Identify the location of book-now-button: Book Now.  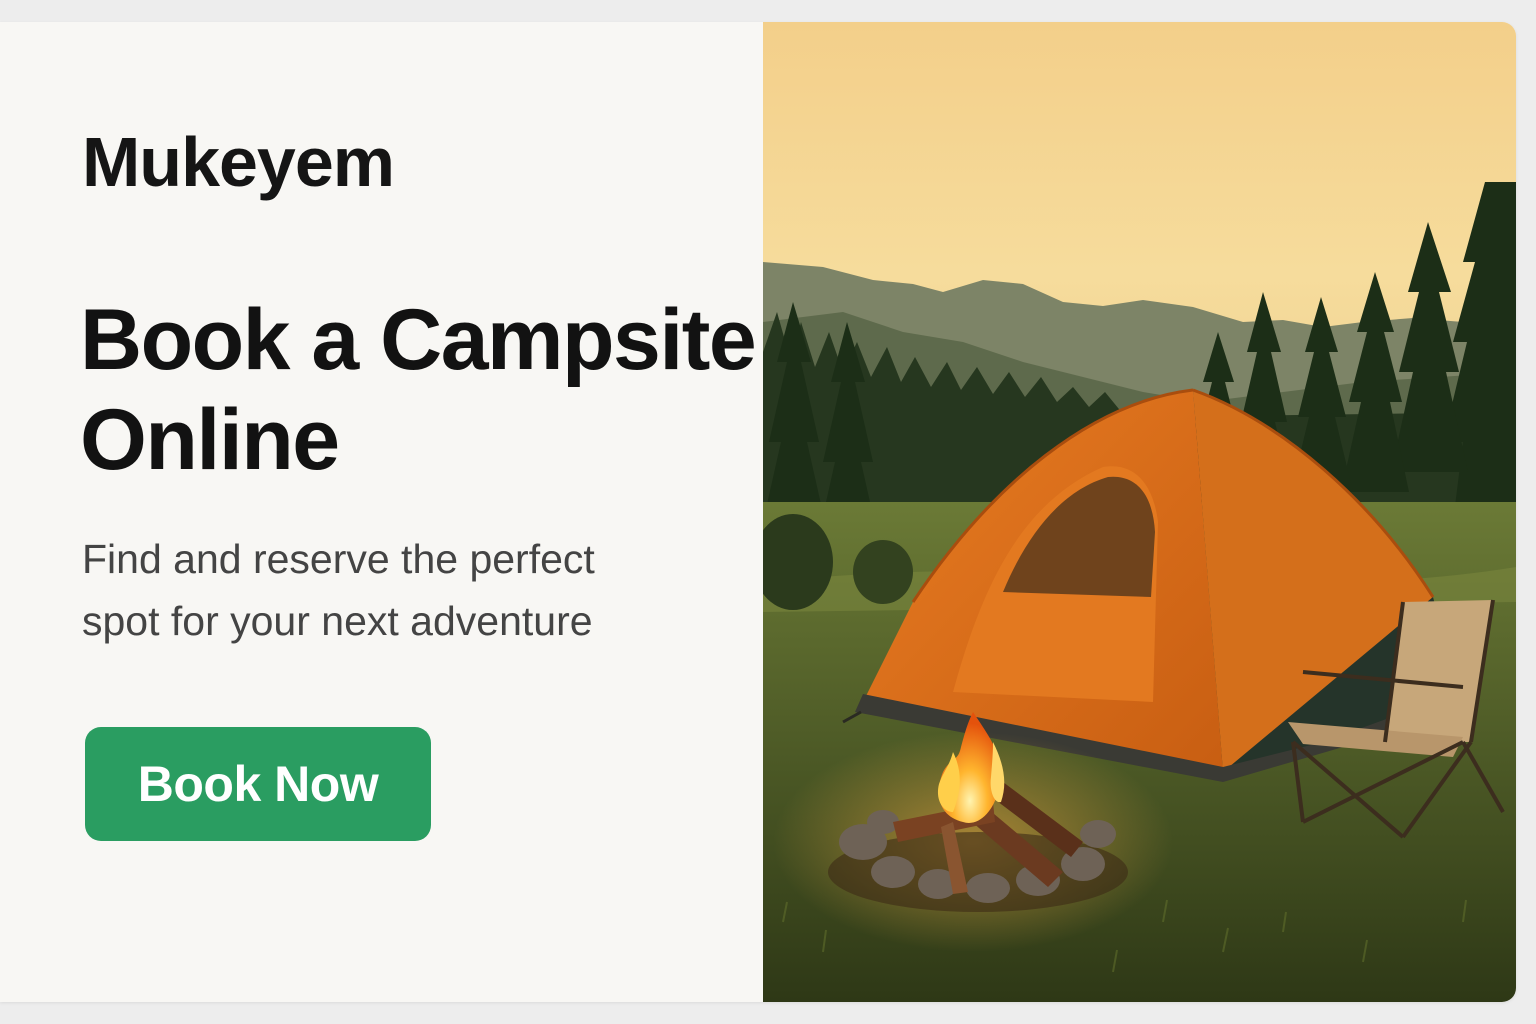
(258, 784).